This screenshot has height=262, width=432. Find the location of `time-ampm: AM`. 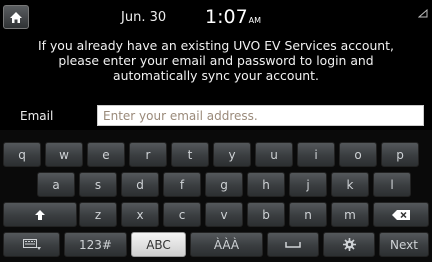

time-ampm: AM is located at coordinates (255, 20).